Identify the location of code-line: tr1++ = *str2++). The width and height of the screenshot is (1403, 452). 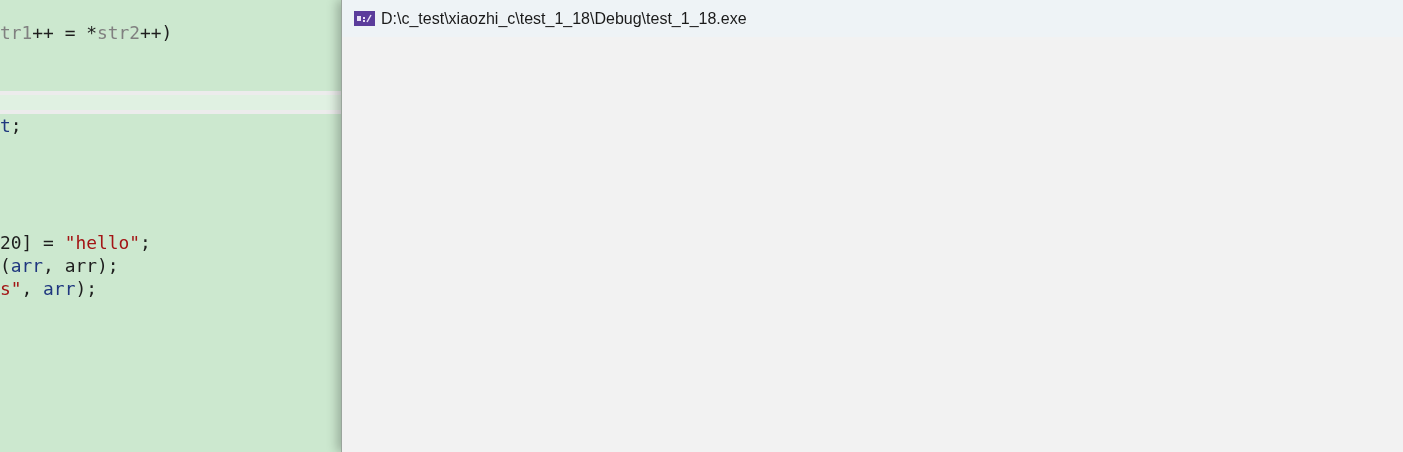
(86, 33).